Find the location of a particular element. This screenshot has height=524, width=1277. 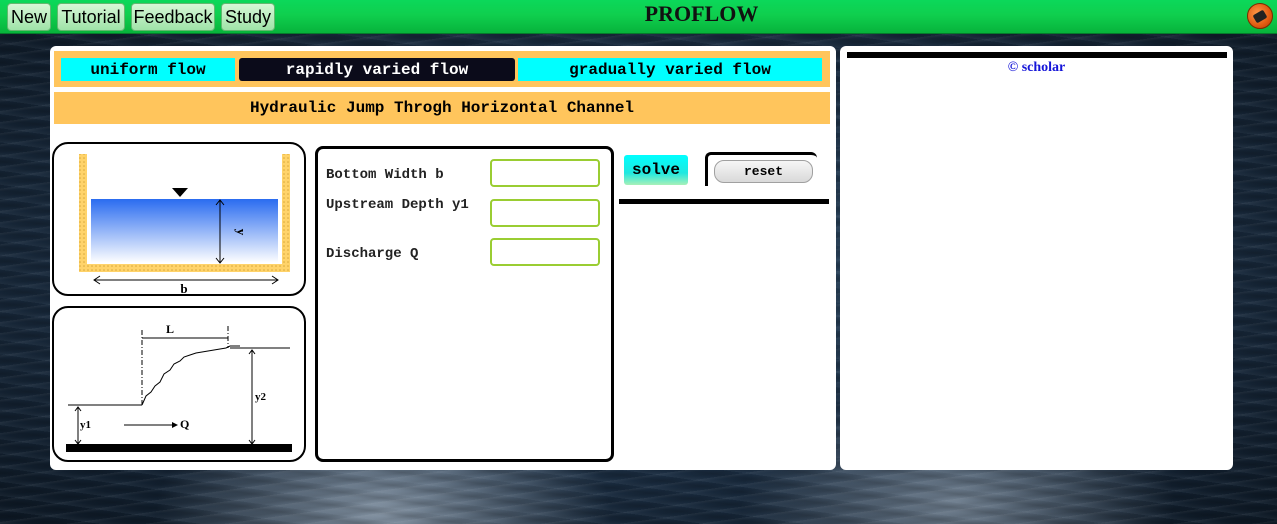

depth-label: y is located at coordinates (241, 232).